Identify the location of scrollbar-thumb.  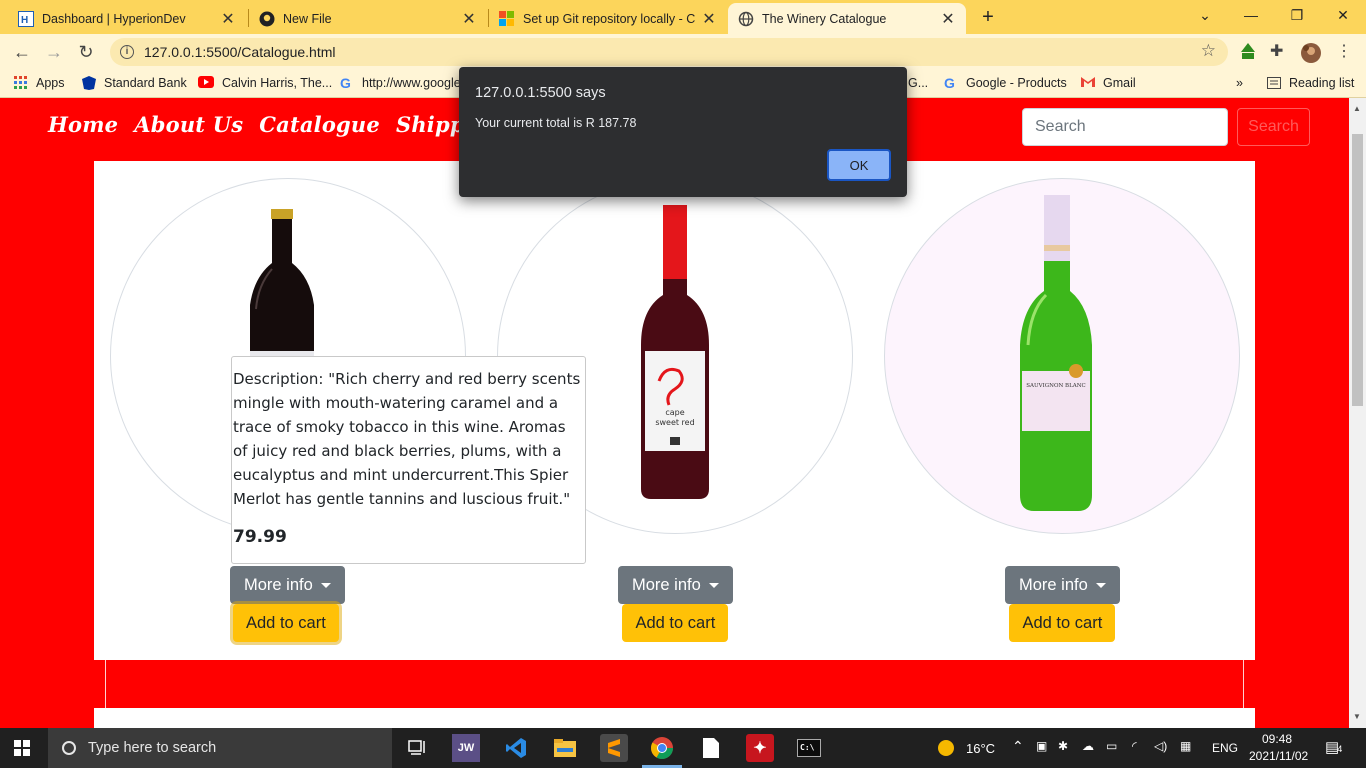
(1357, 270).